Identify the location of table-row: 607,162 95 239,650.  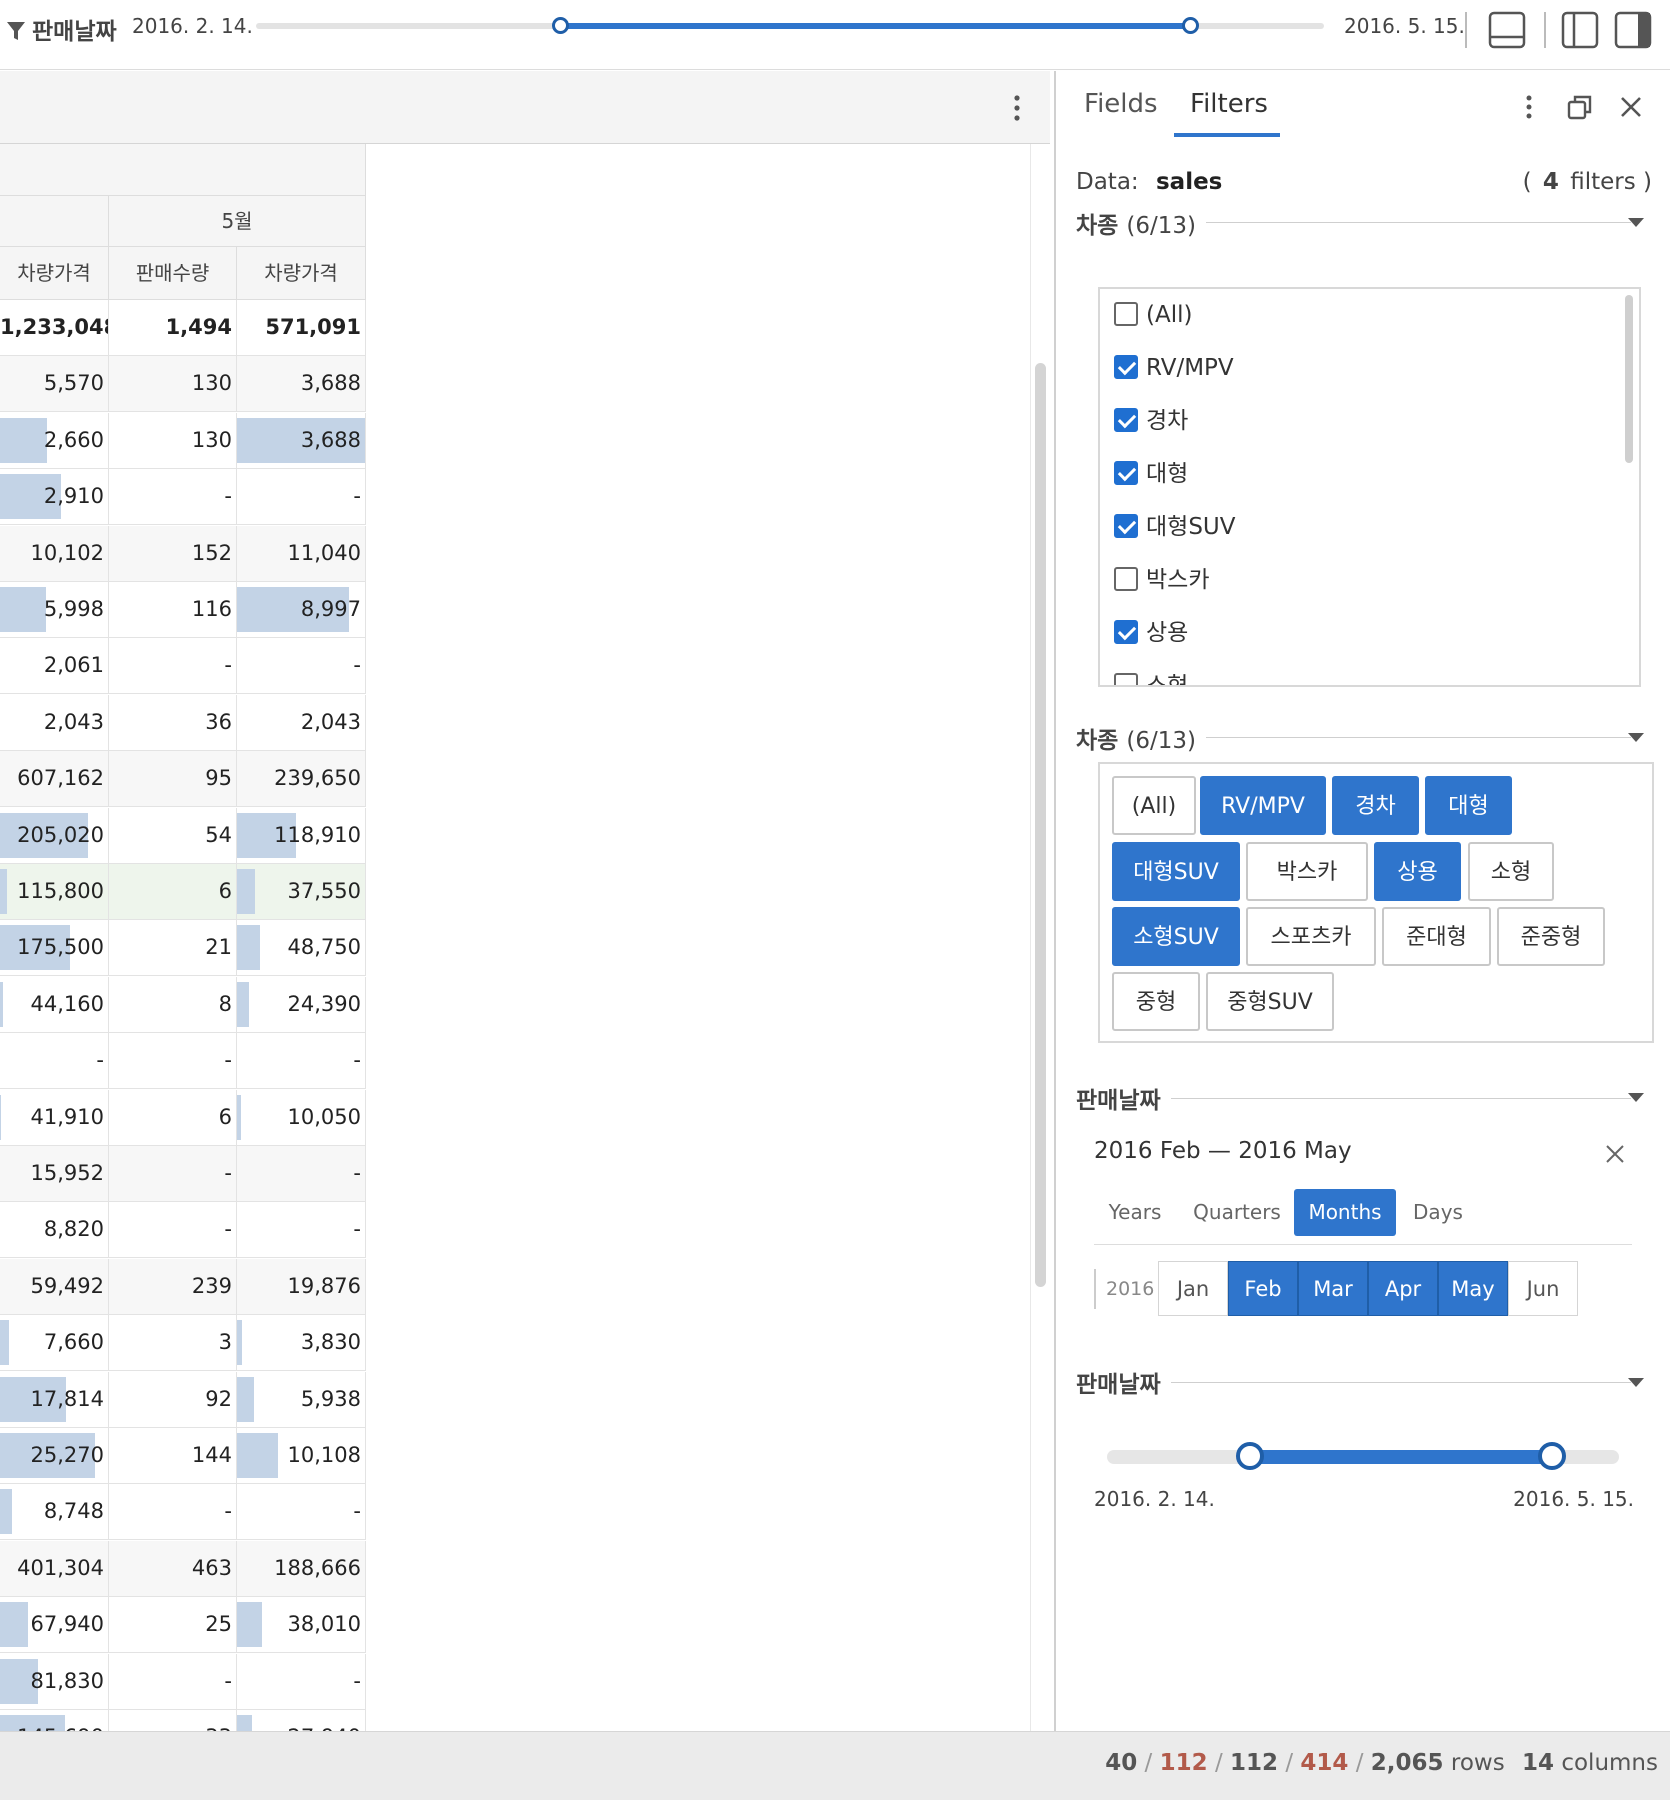
(183, 779).